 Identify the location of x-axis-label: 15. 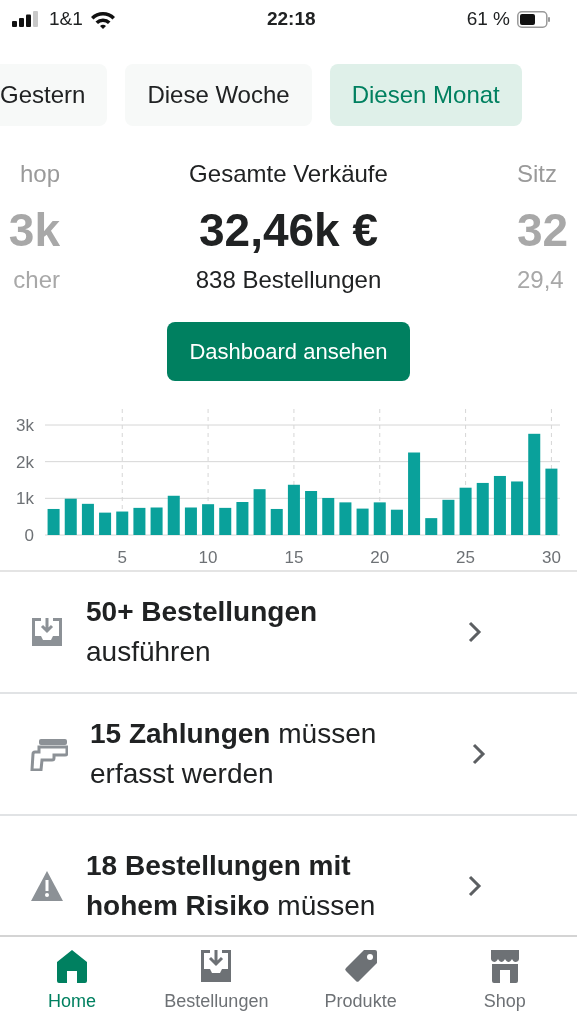
(294, 557).